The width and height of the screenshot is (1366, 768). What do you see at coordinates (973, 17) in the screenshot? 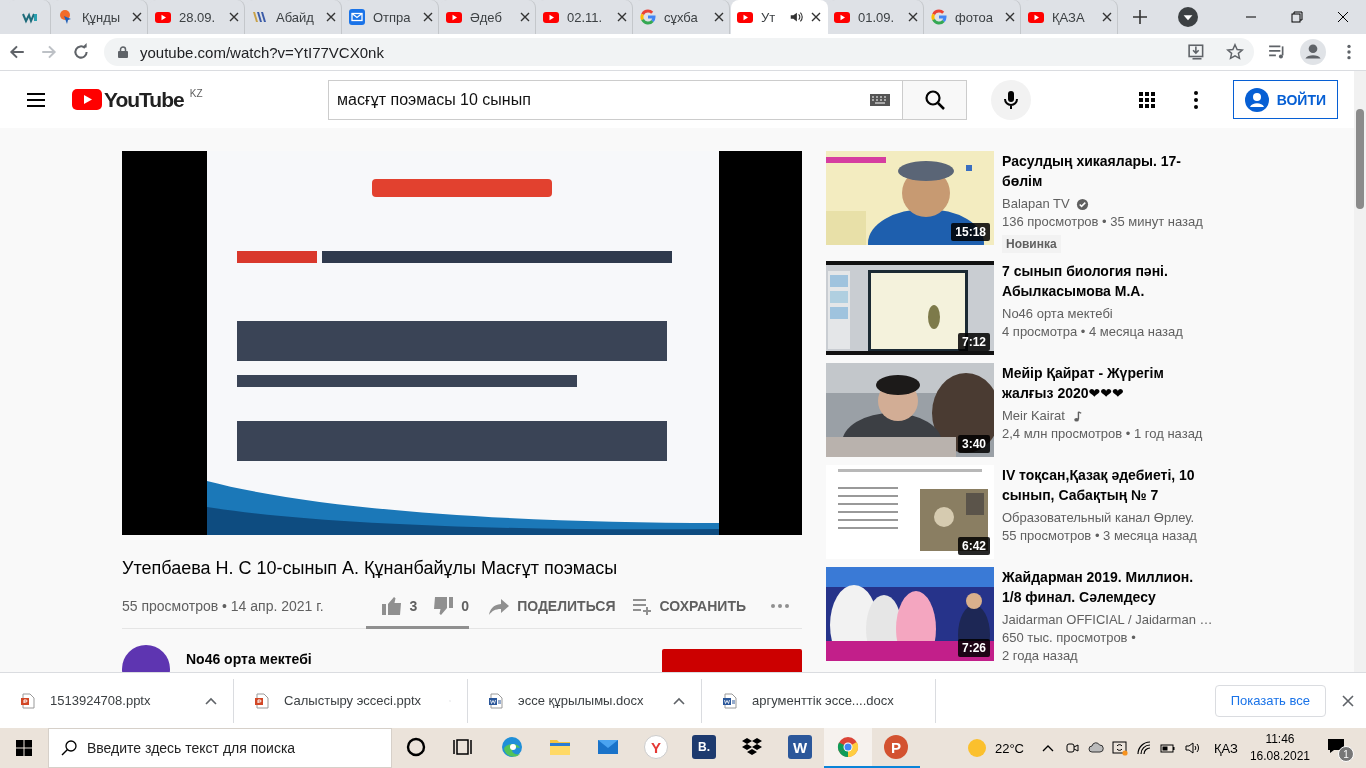
I see `browser-tab: фотоа` at bounding box center [973, 17].